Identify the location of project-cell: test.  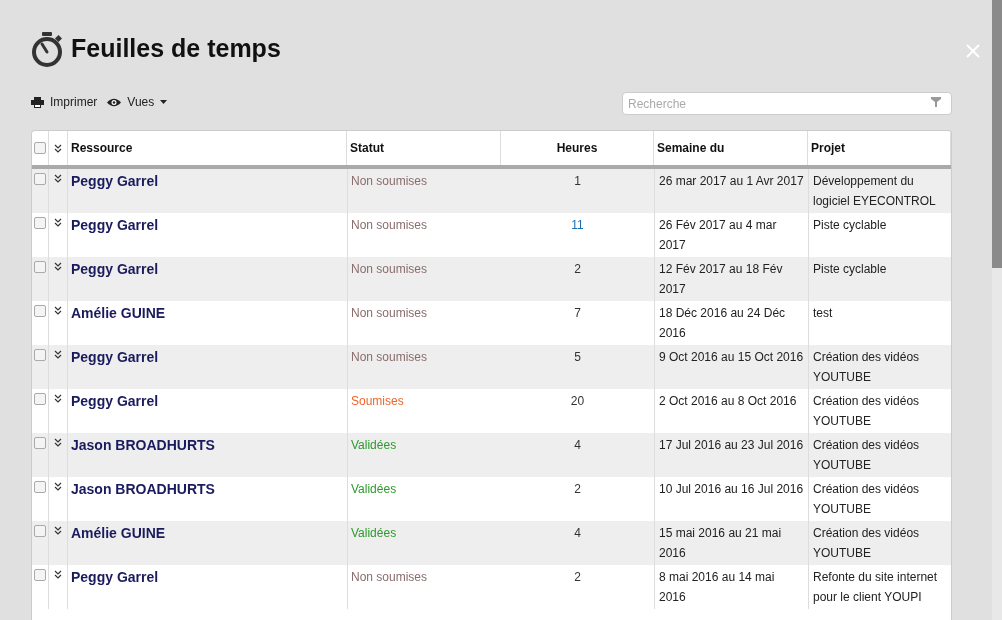
(823, 313).